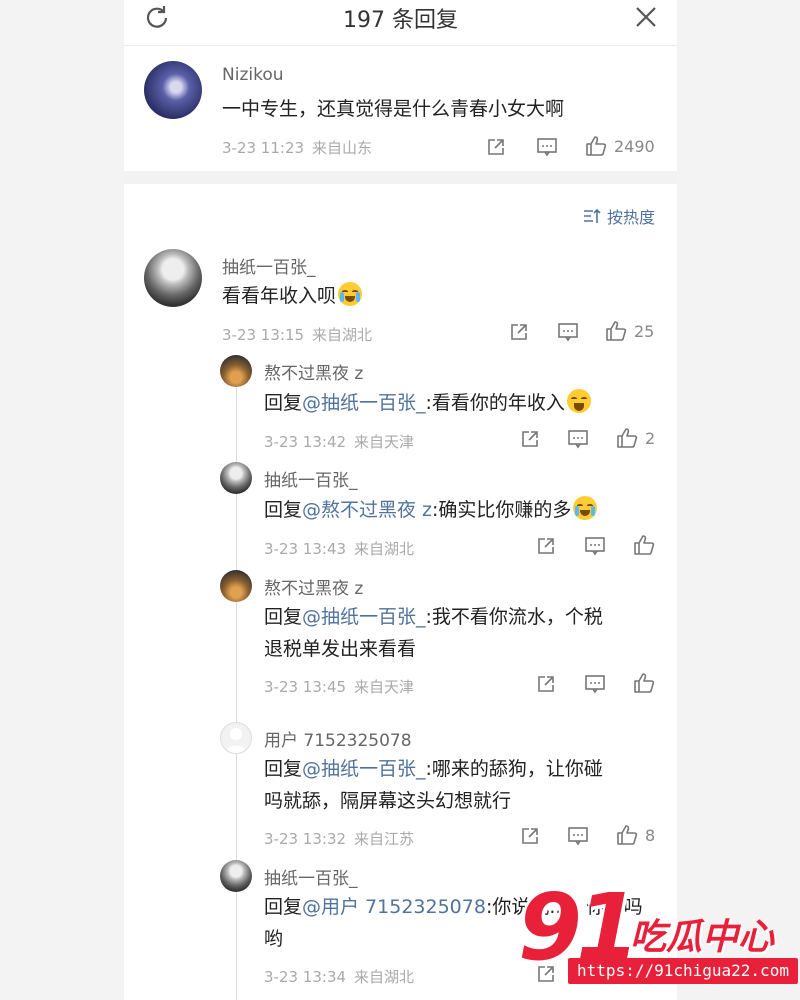  I want to click on reply-meta: 3-23 13:45 来自天津, so click(339, 687).